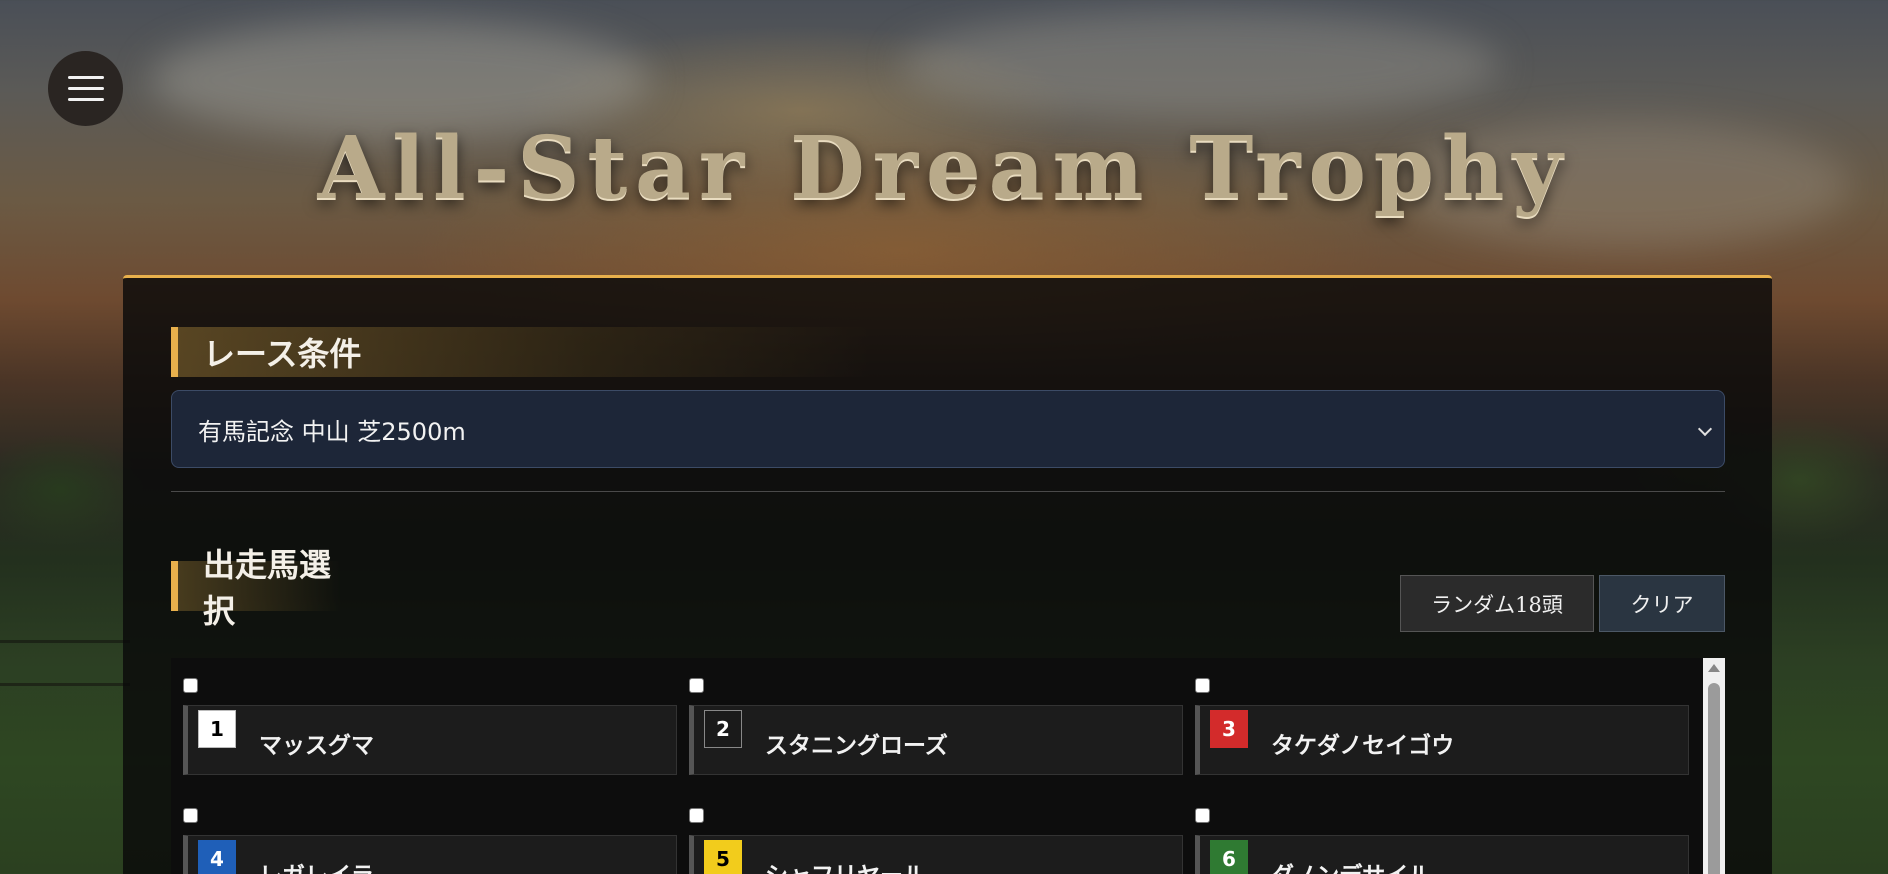 The image size is (1888, 874). I want to click on gate-number-badge: 1, so click(217, 729).